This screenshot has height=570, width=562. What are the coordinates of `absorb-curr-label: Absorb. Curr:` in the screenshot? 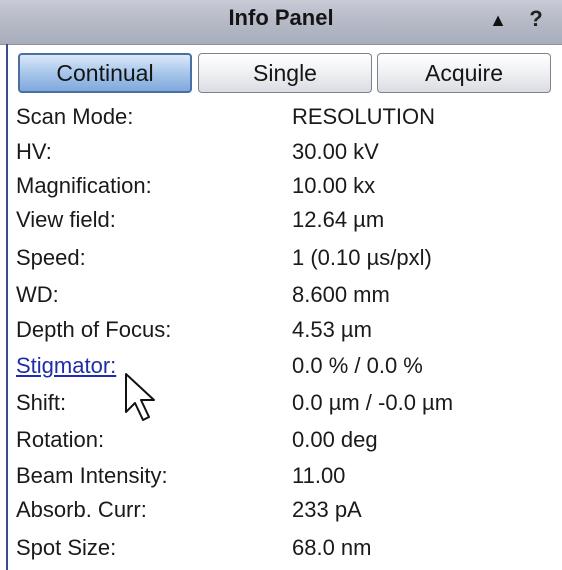 It's located at (81, 509).